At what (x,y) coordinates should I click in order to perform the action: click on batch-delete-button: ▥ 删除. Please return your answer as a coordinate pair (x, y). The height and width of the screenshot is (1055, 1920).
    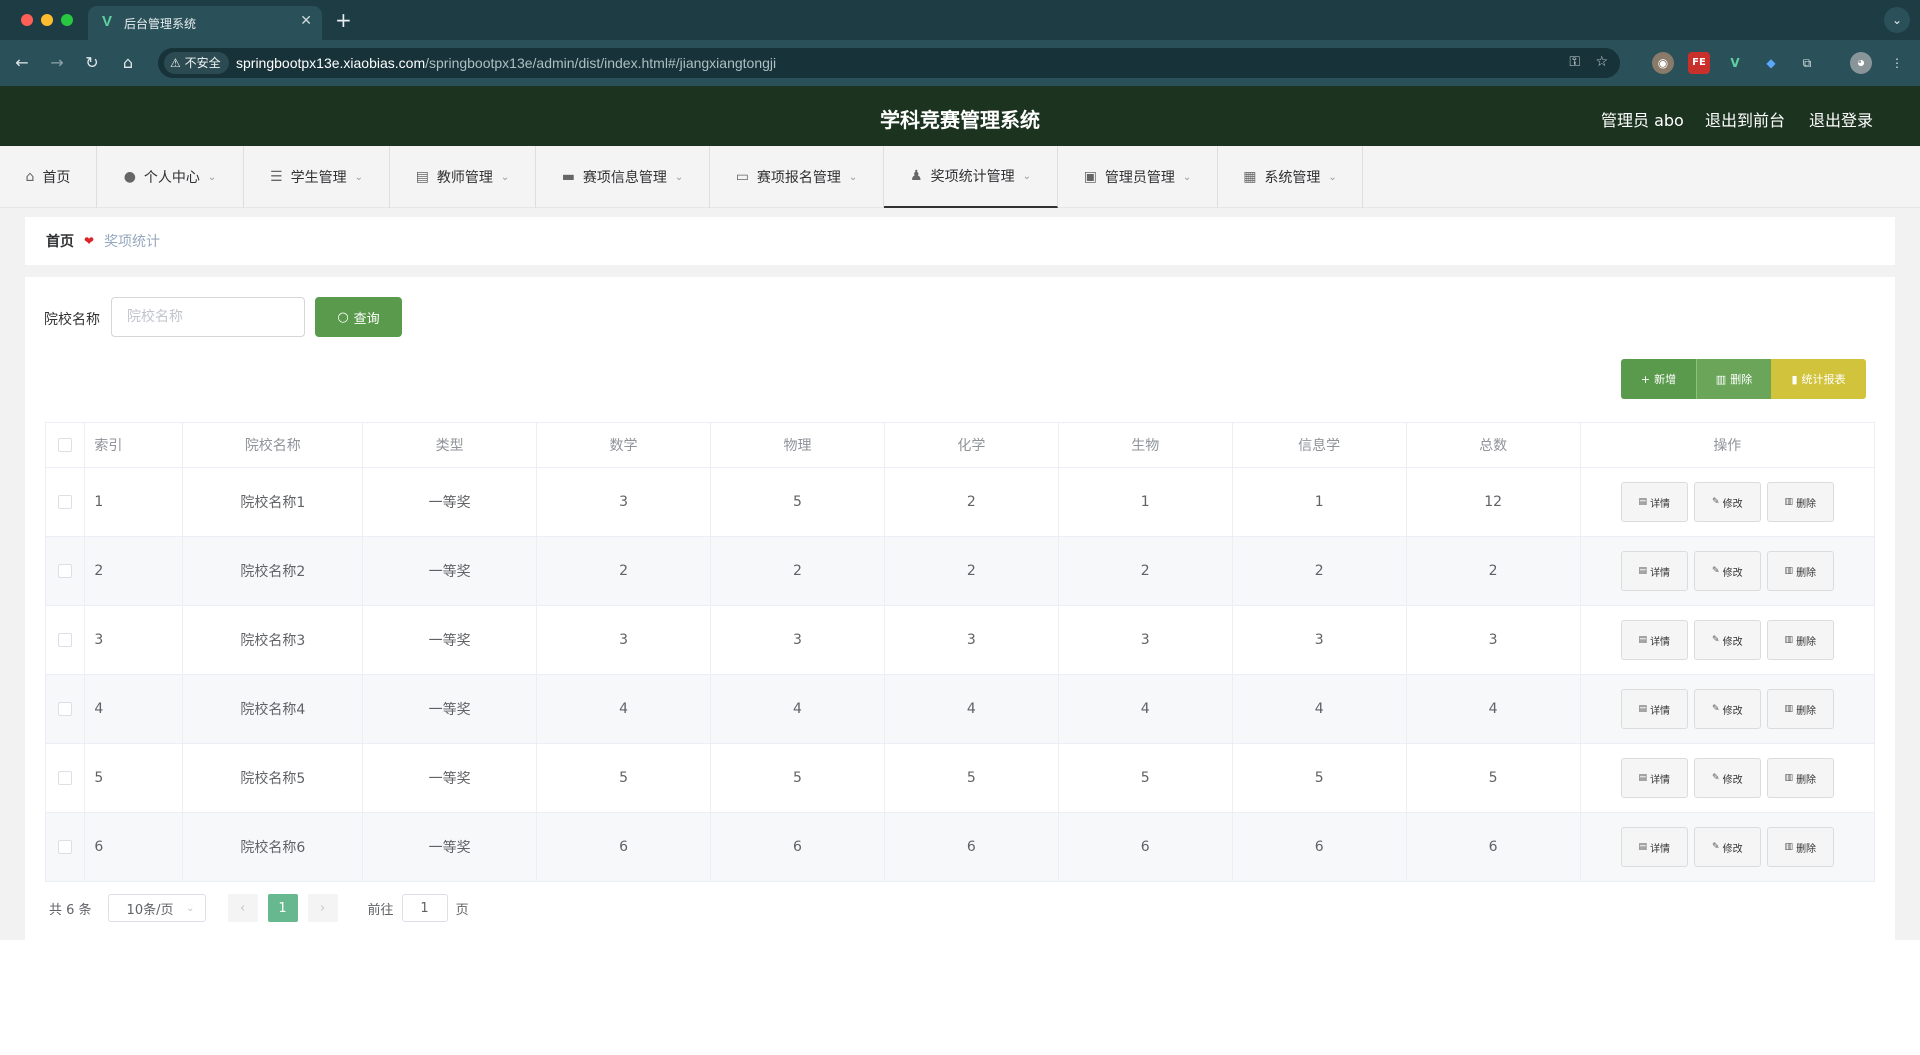
    Looking at the image, I should click on (1733, 379).